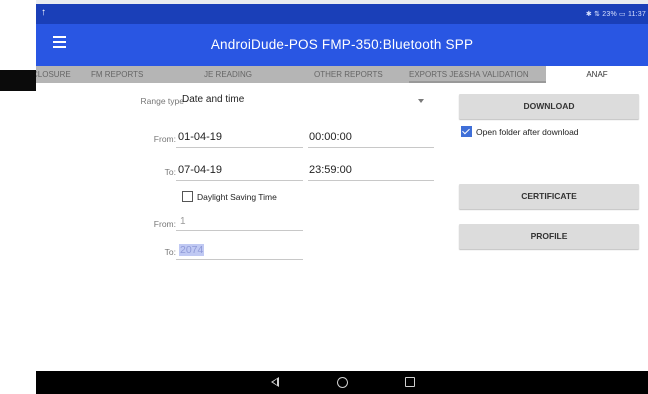 Image resolution: width=648 pixels, height=394 pixels. Describe the element at coordinates (239, 230) in the screenshot. I see `from-number-underline` at that location.